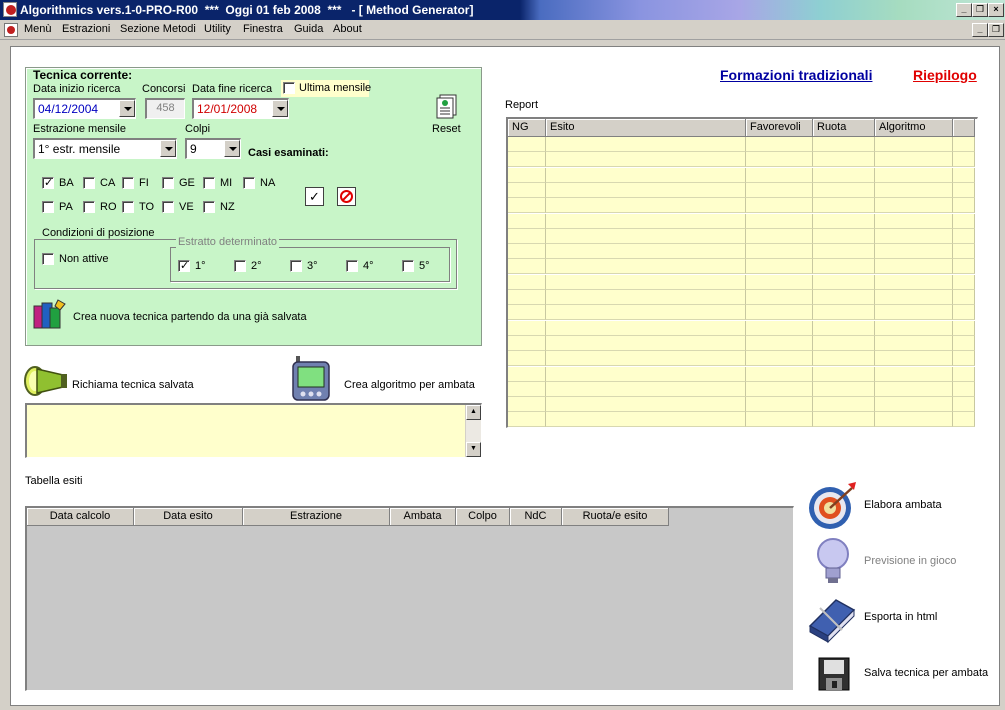 This screenshot has width=1005, height=710. I want to click on non-attive-checkbox, so click(48, 259).